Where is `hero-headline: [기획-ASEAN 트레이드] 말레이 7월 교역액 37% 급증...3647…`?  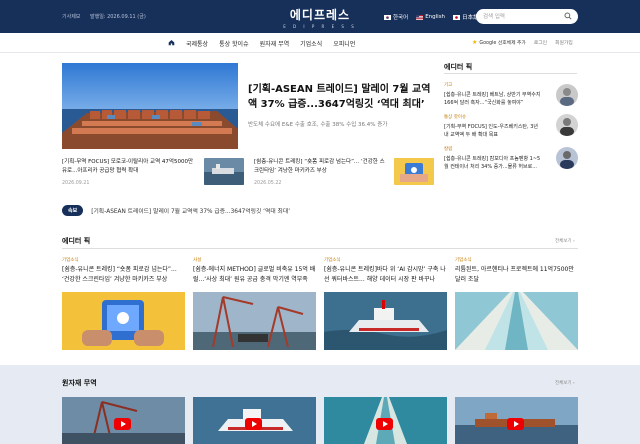 hero-headline: [기획-ASEAN 트레이드] 말레이 7월 교역액 37% 급증...3647… is located at coordinates (340, 97).